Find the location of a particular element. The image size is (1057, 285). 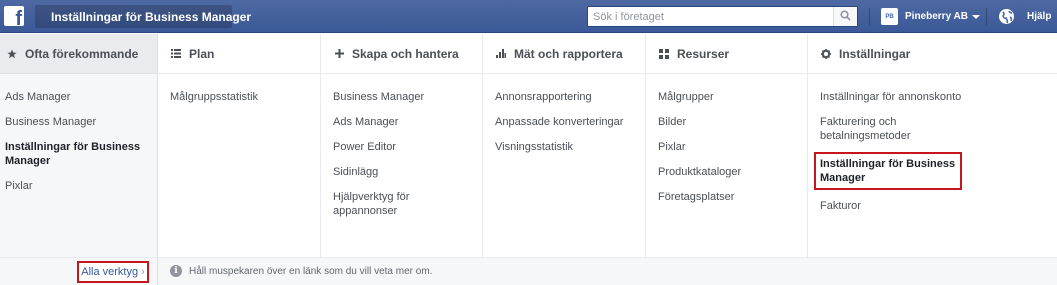

menu-item-app-ads-helper: Hjälpverktyg för appannonser is located at coordinates (376, 204).